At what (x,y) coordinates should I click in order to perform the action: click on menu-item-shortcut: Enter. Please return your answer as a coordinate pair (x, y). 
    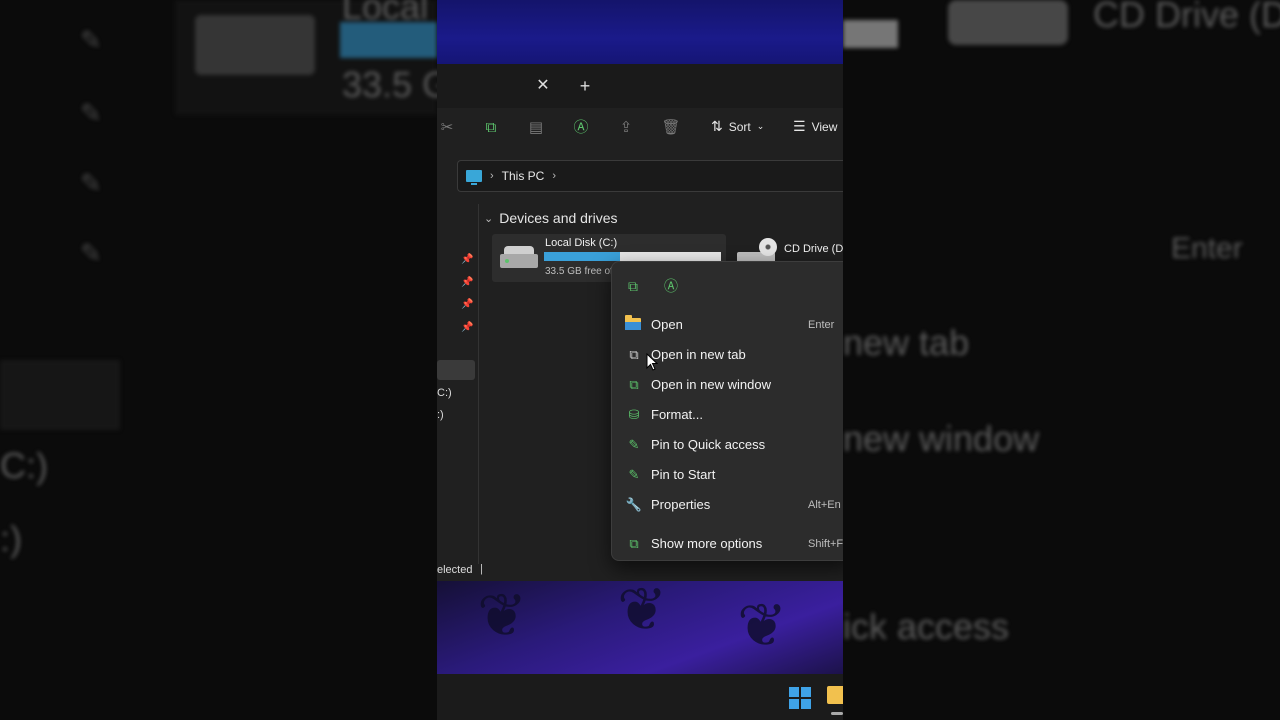
    Looking at the image, I should click on (821, 325).